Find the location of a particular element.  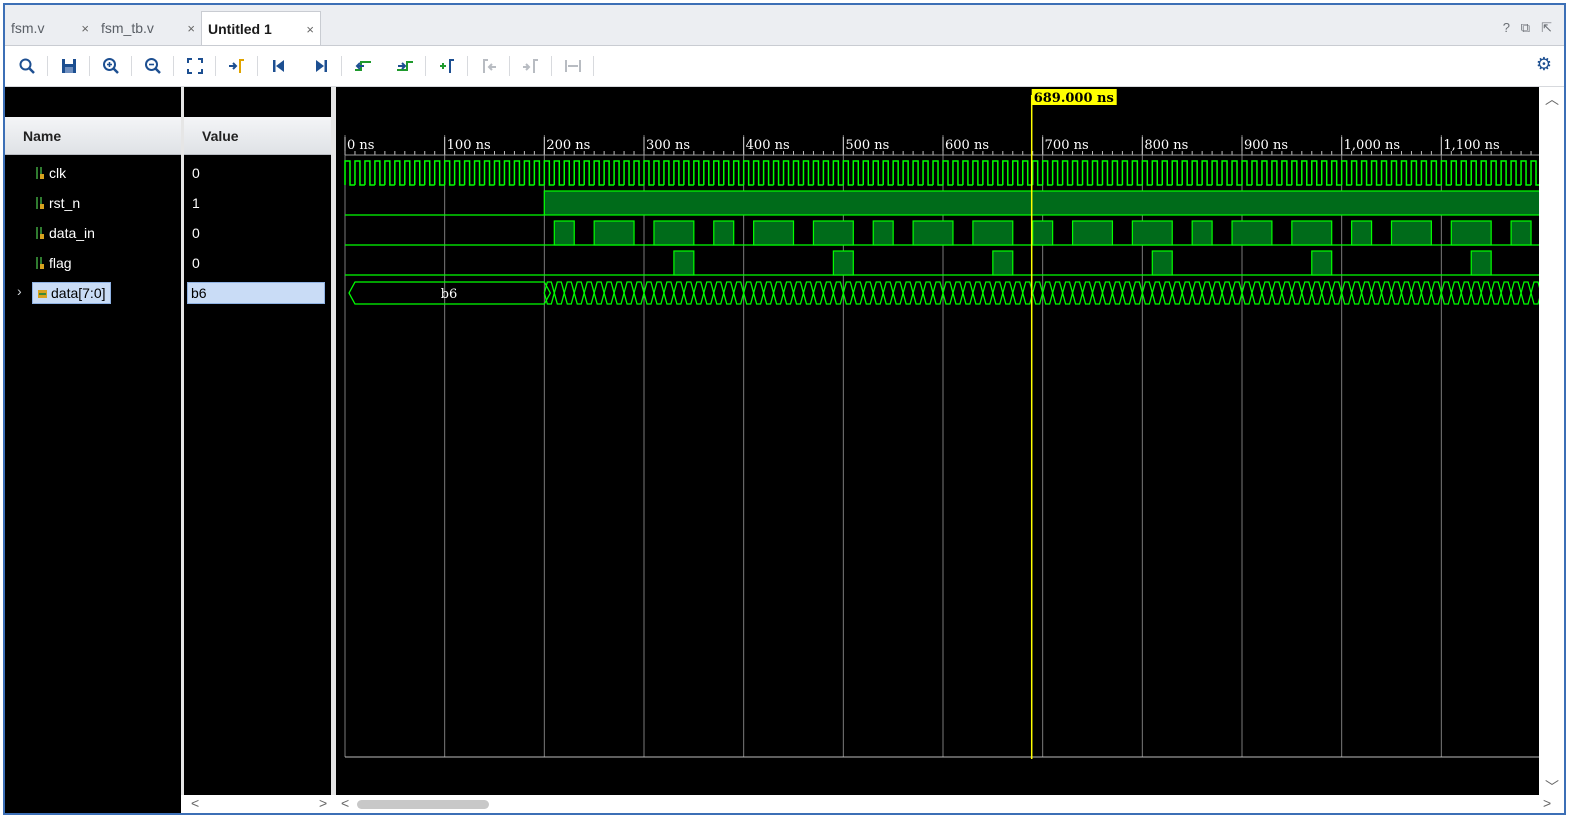

signal-name-row: clk is located at coordinates (50, 173).